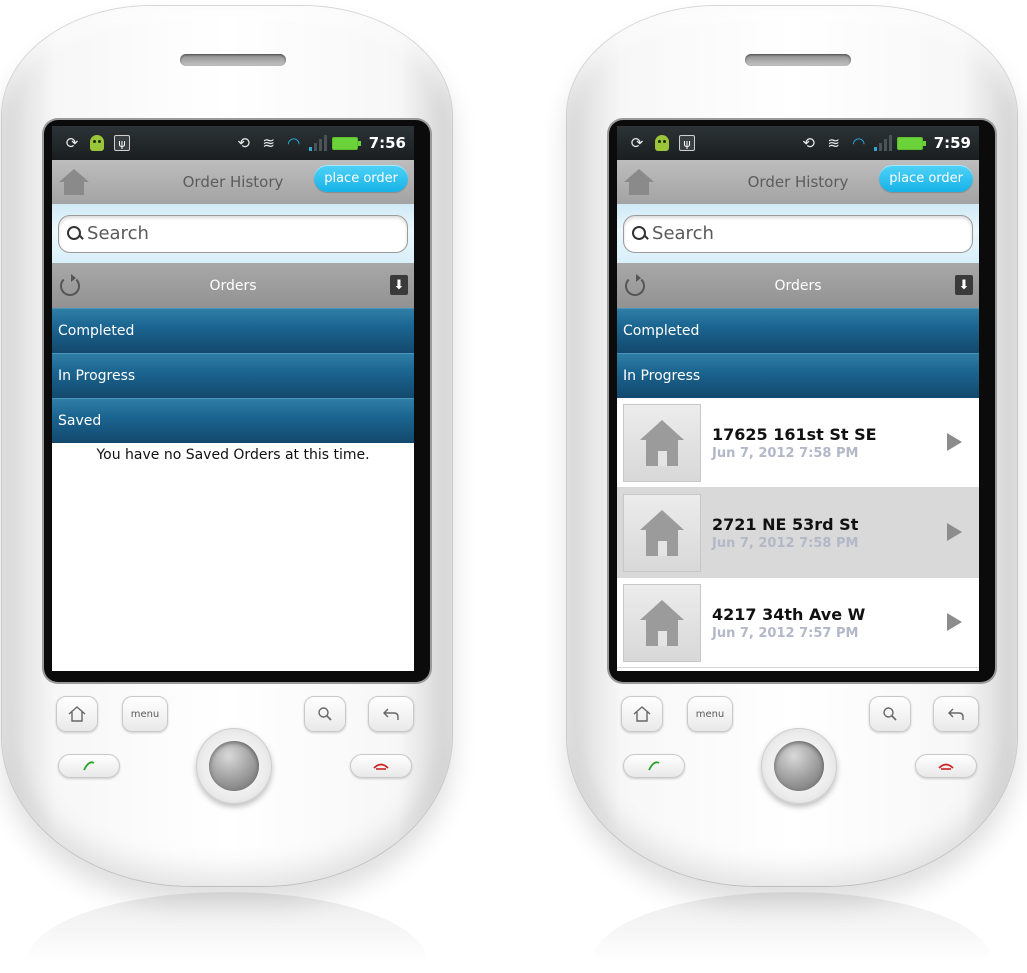 The height and width of the screenshot is (973, 1027). Describe the element at coordinates (233, 455) in the screenshot. I see `empty-message: You have no Saved Orders at this time.` at that location.